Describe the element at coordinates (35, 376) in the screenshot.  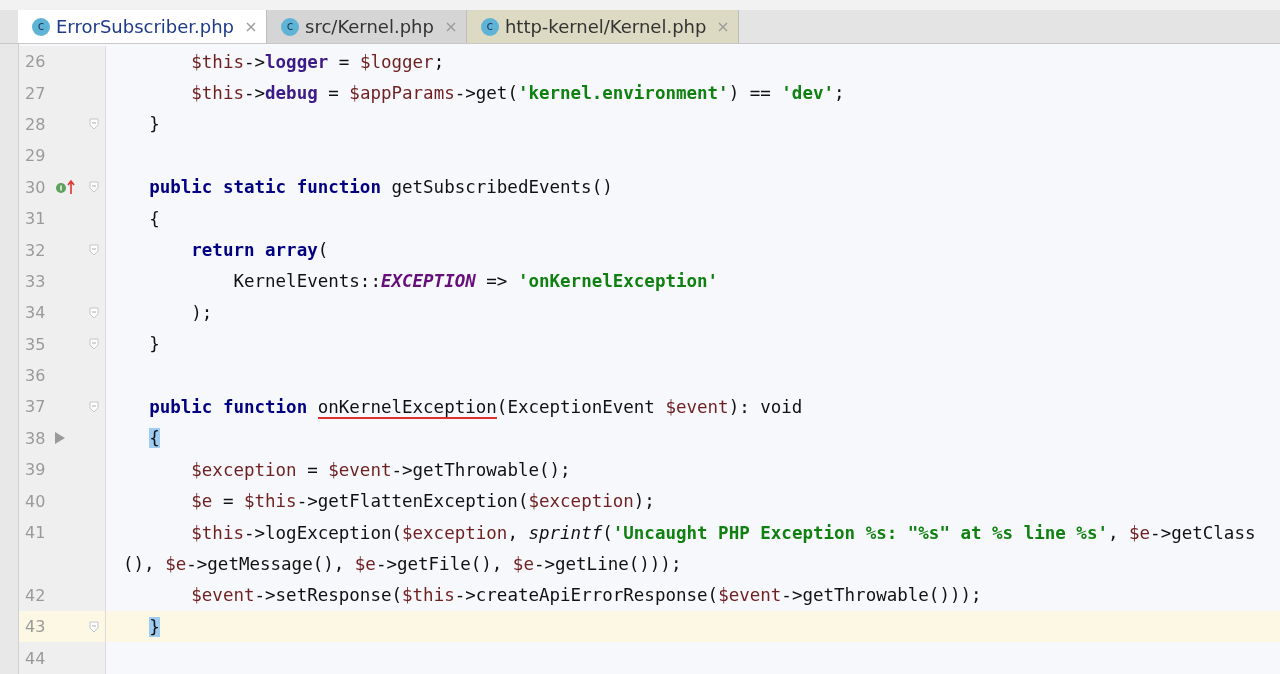
I see `line-number: 36` at that location.